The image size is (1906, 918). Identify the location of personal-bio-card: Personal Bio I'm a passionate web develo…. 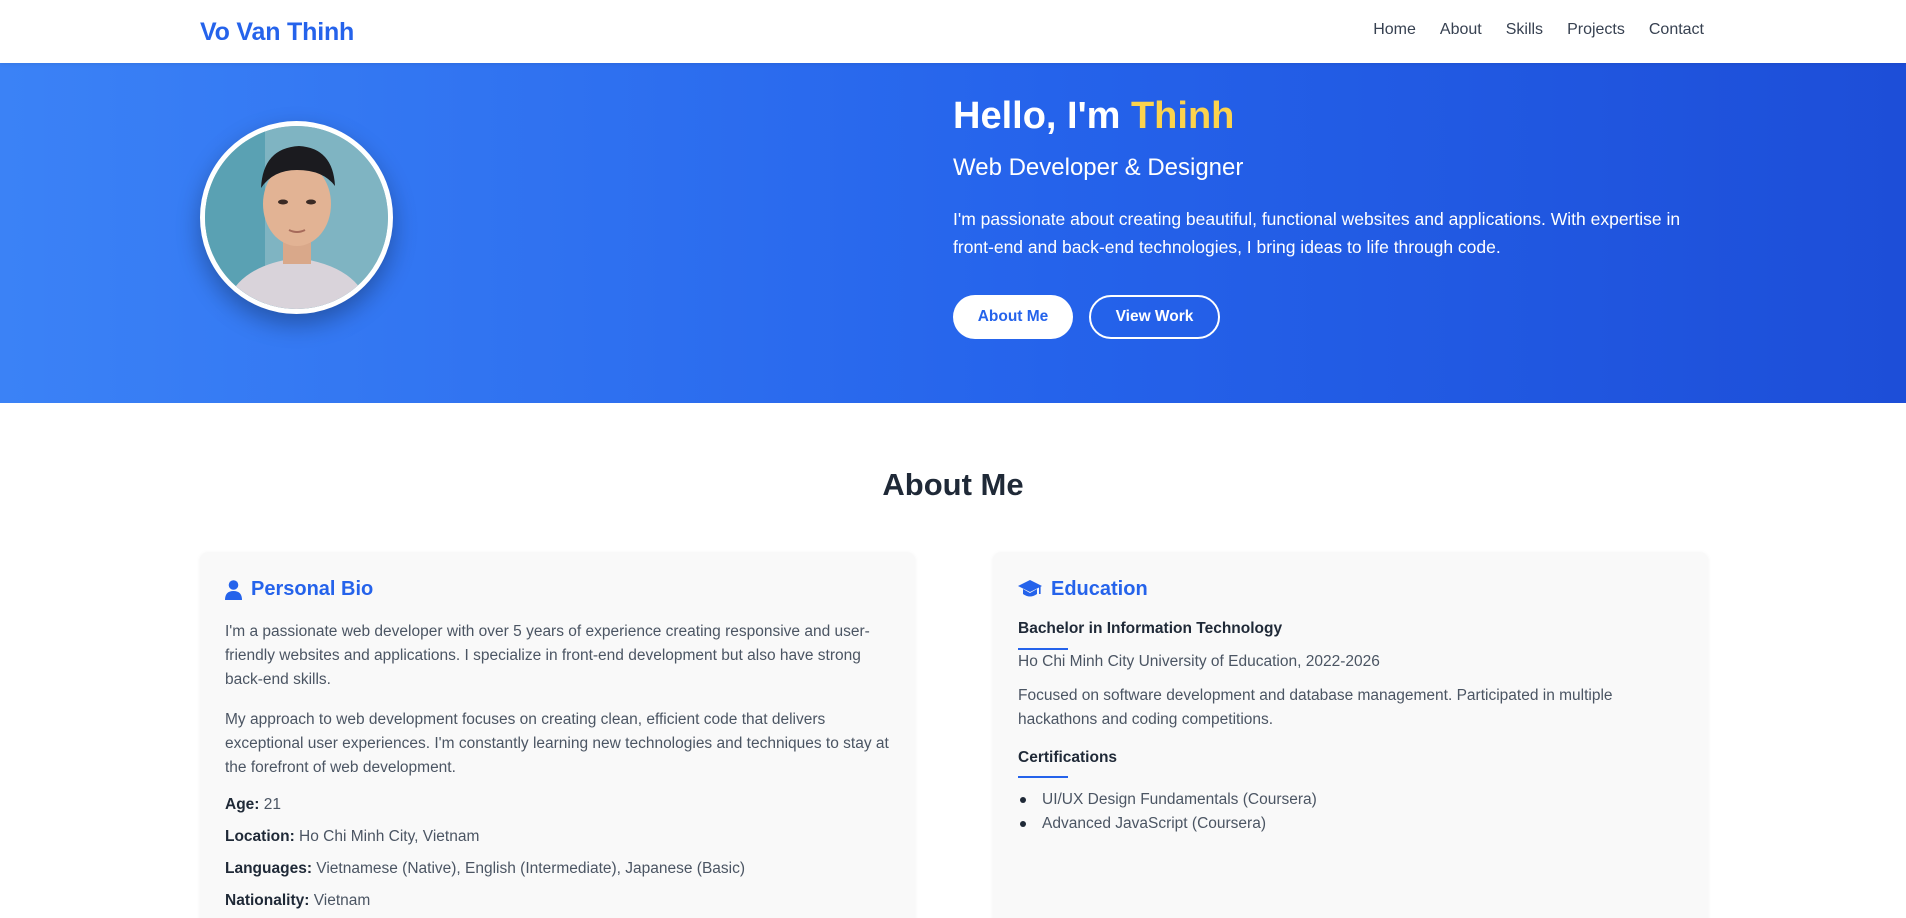
(557, 735).